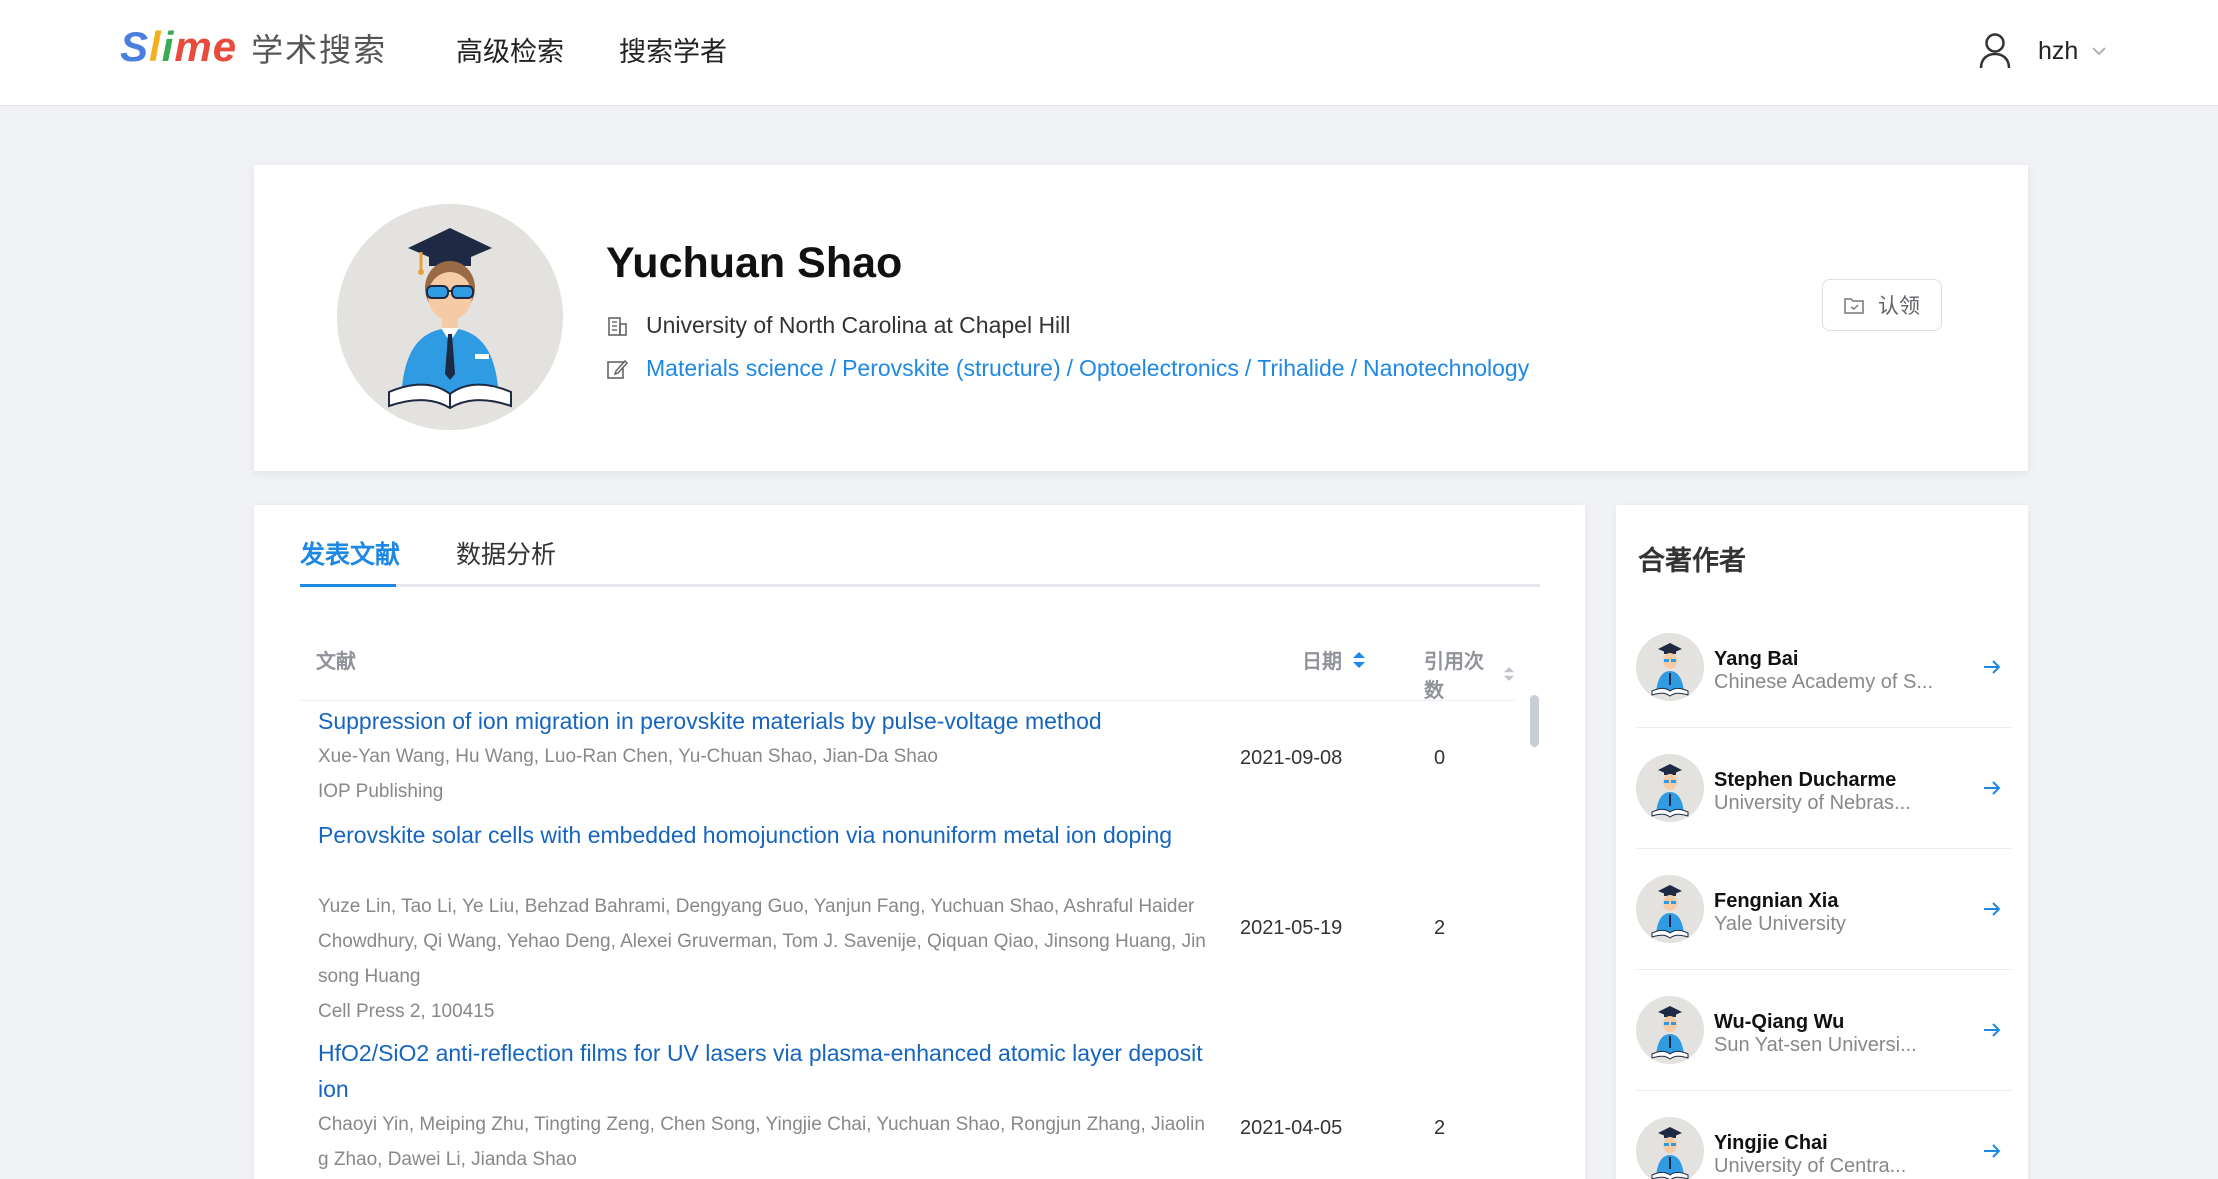  Describe the element at coordinates (907, 659) in the screenshot. I see `table-header: 文献 日期 引用次数` at that location.